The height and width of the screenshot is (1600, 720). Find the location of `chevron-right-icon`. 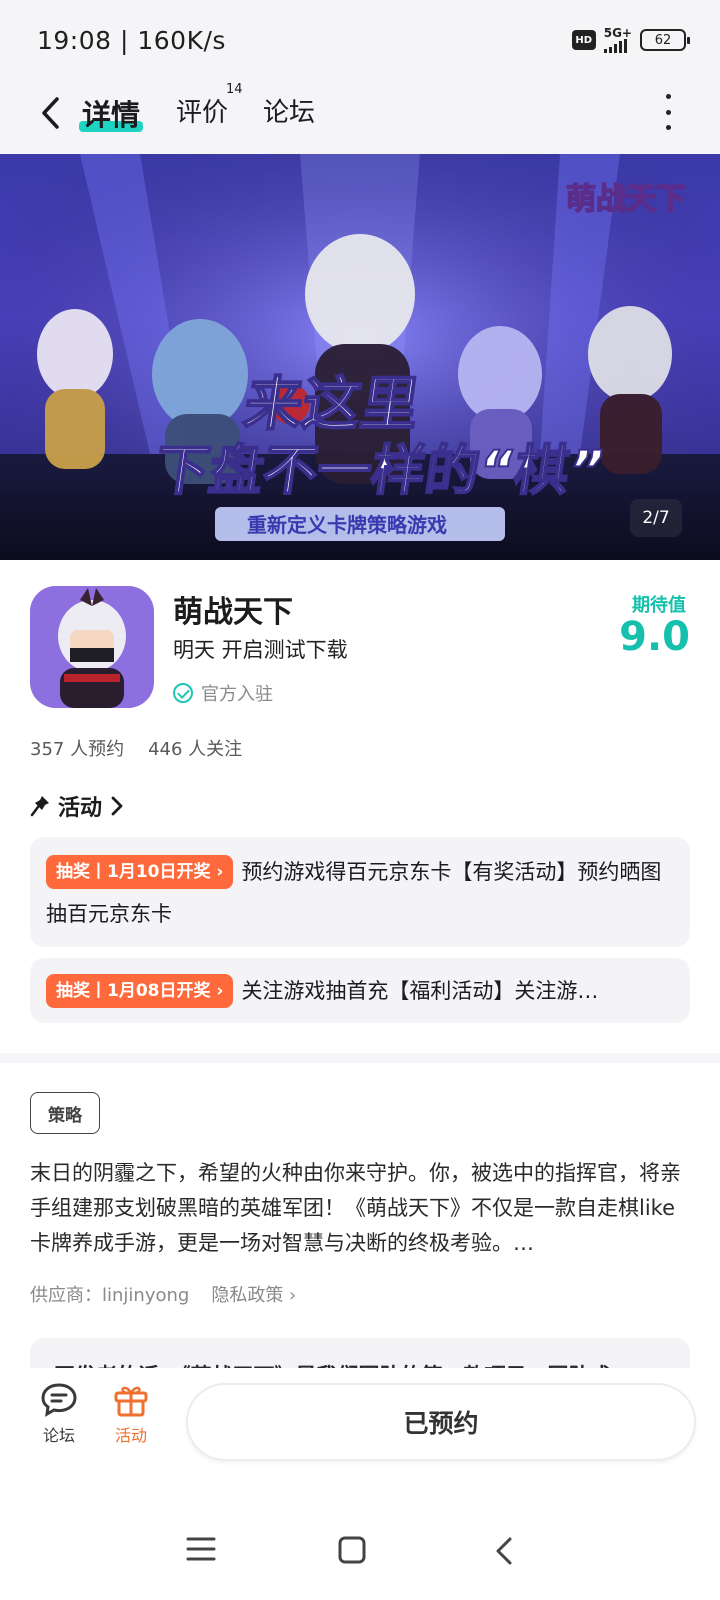

chevron-right-icon is located at coordinates (117, 806).